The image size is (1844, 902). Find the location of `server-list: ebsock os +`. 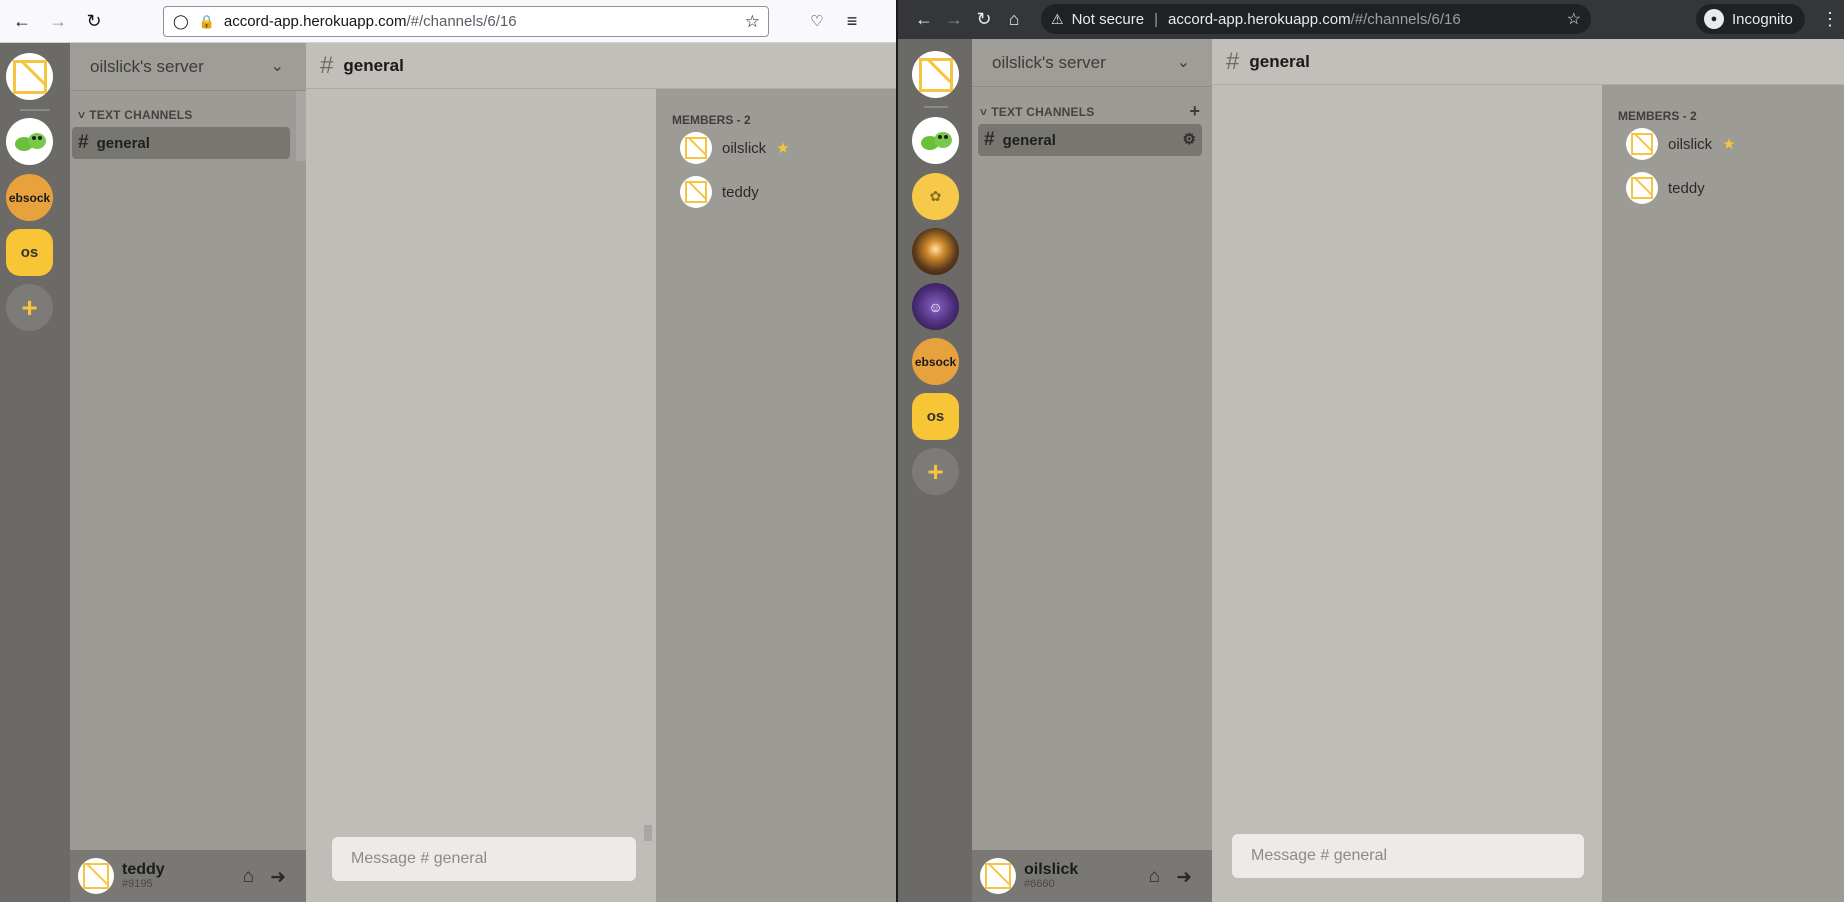

server-list: ebsock os + is located at coordinates (35, 472).